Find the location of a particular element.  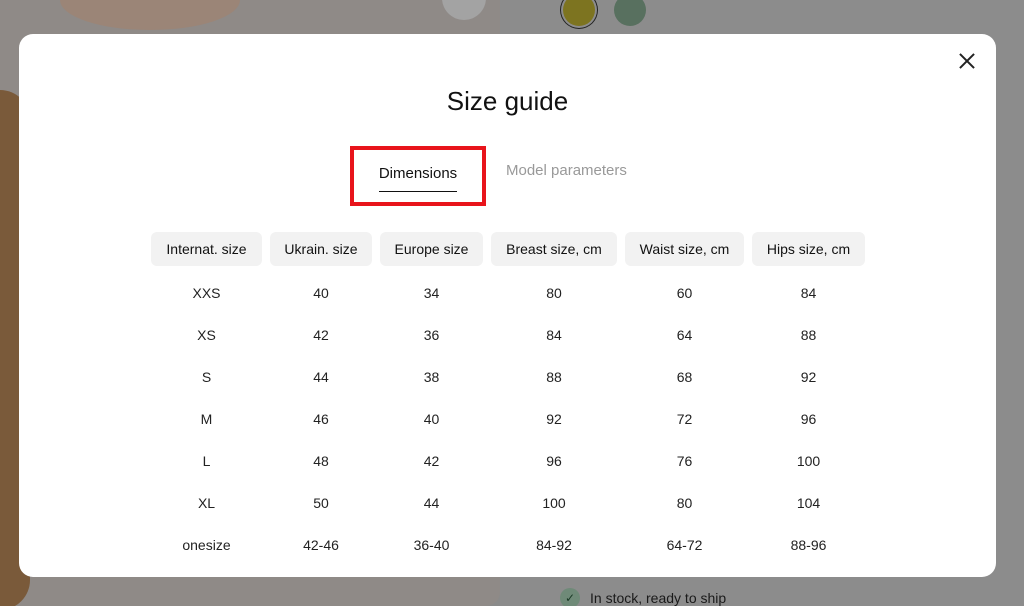

tab-model-parameters: Model parameters is located at coordinates (566, 170).